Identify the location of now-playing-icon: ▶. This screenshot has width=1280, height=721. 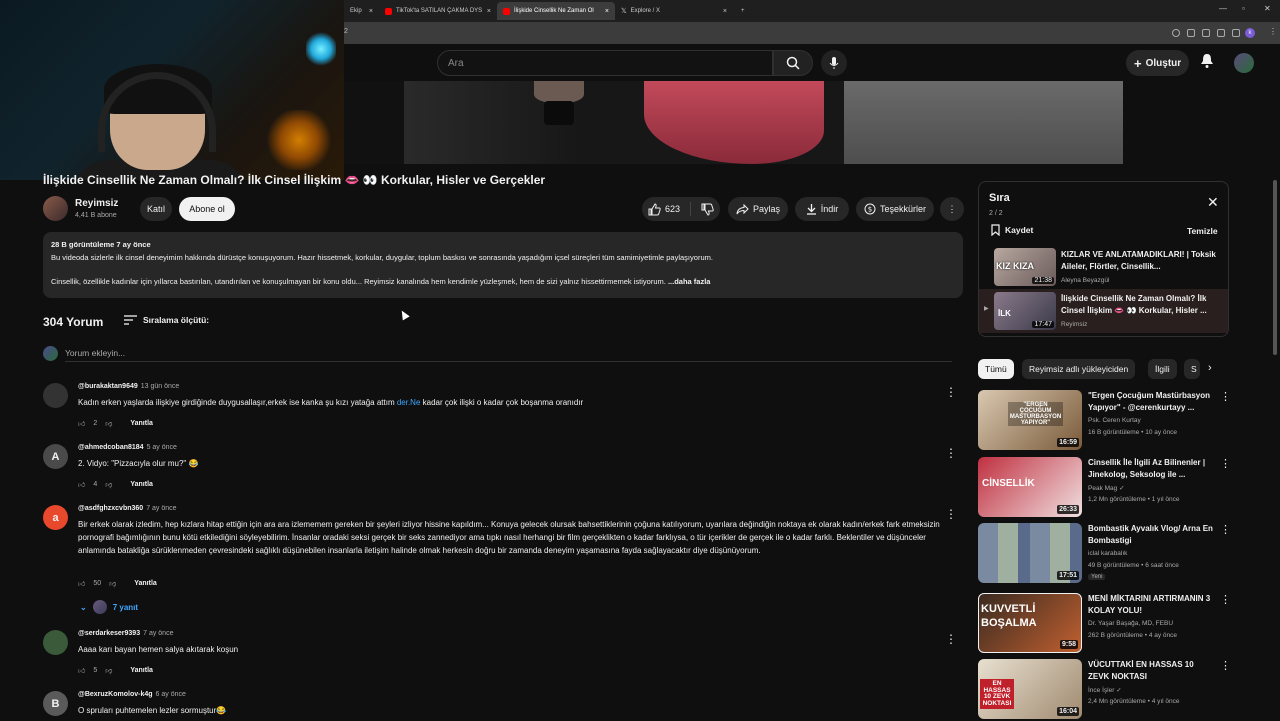
(986, 309).